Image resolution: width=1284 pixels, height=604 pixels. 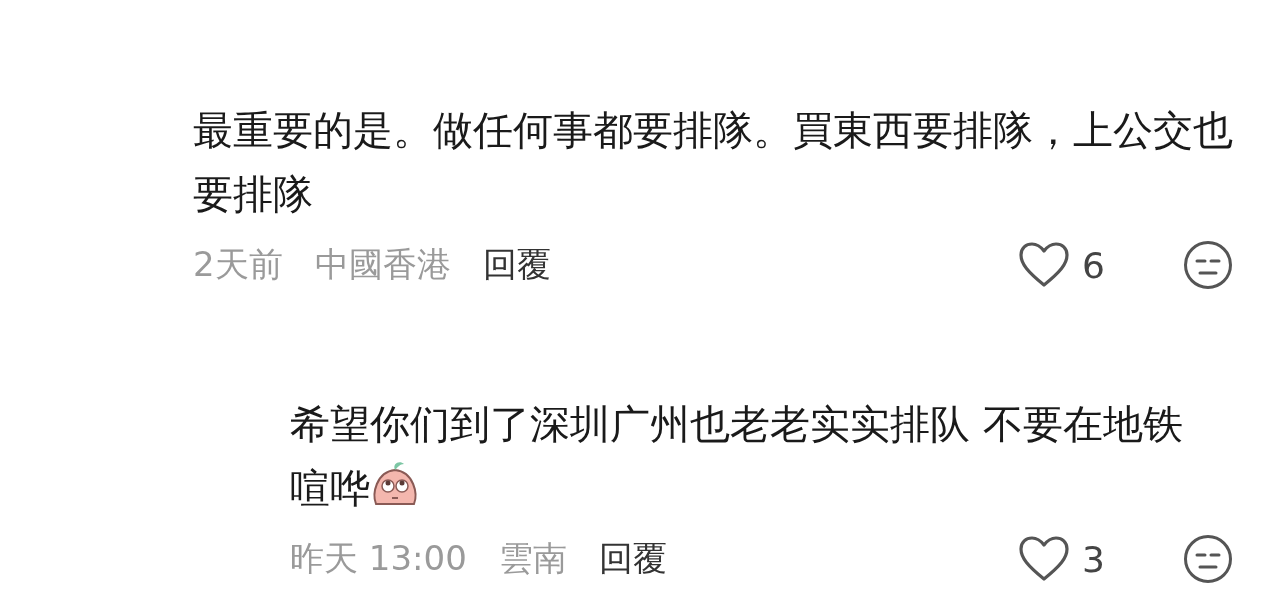 I want to click on comment-text: 希望你们到了深圳广州也老老实实排队 不要在地铁喧哗, so click(x=737, y=456).